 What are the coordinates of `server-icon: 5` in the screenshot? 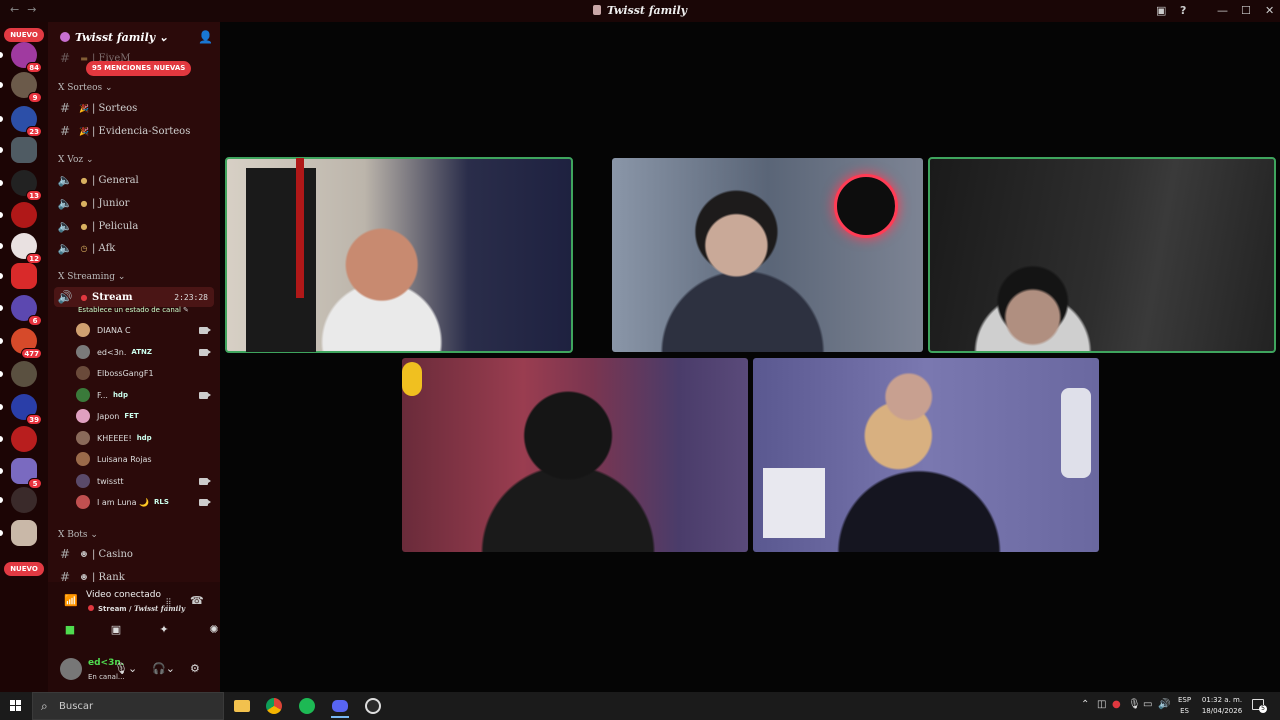 It's located at (26, 473).